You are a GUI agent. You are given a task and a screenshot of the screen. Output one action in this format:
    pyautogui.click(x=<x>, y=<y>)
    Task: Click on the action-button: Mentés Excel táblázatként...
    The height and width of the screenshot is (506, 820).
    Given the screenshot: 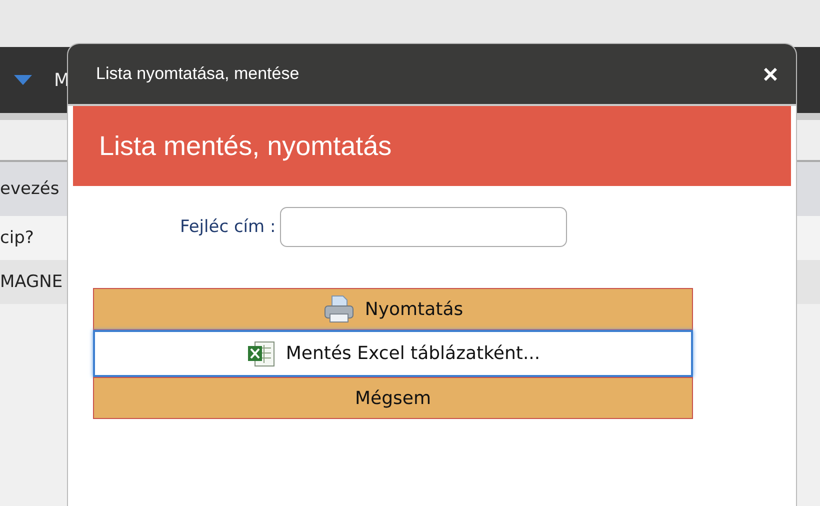 What is the action you would take?
    pyautogui.click(x=393, y=353)
    